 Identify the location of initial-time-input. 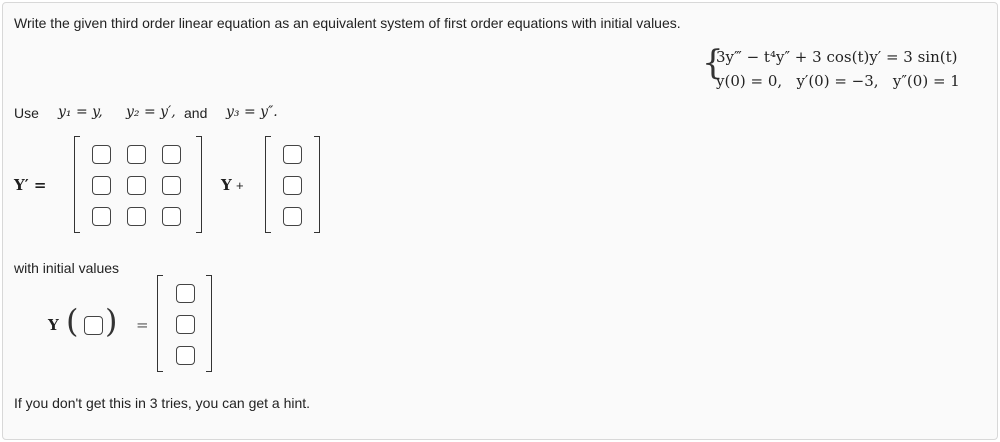
(93, 325).